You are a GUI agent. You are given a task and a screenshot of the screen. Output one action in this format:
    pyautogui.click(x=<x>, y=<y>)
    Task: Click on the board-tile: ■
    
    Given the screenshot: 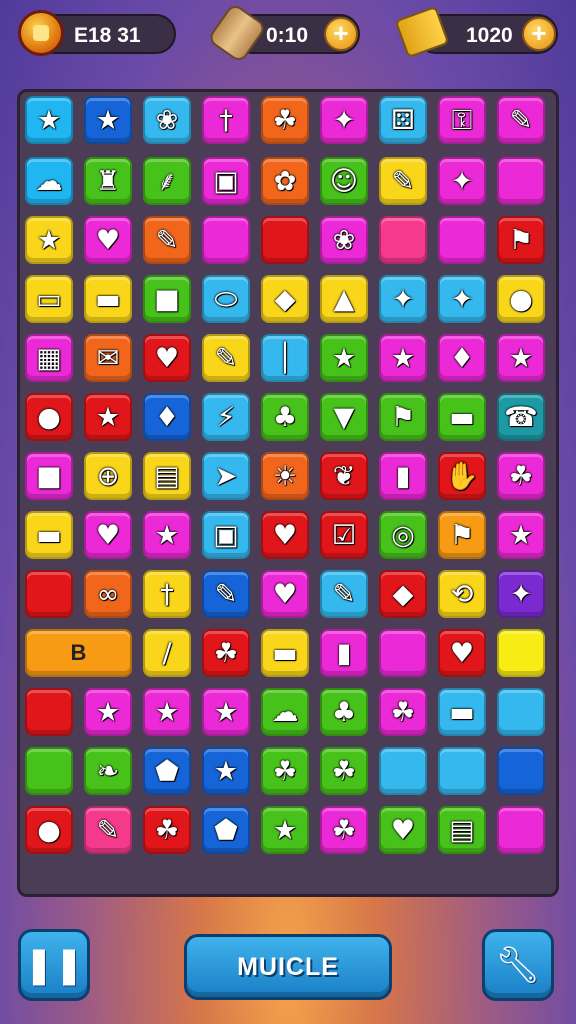 What is the action you would take?
    pyautogui.click(x=49, y=476)
    